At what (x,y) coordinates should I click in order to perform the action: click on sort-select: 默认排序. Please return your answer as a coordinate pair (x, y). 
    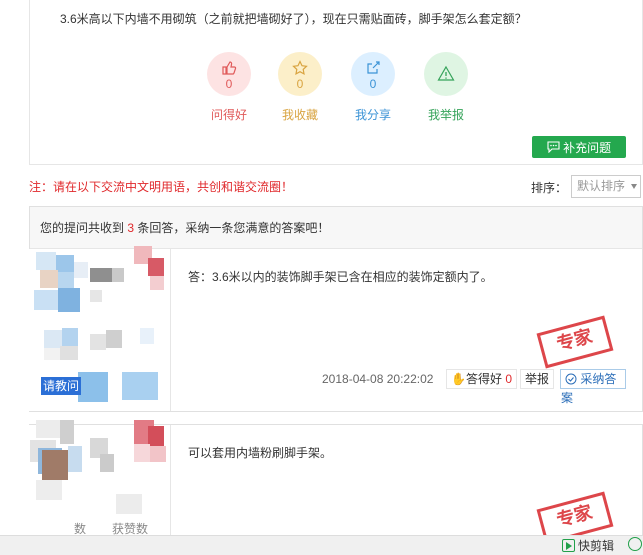
    Looking at the image, I should click on (606, 186).